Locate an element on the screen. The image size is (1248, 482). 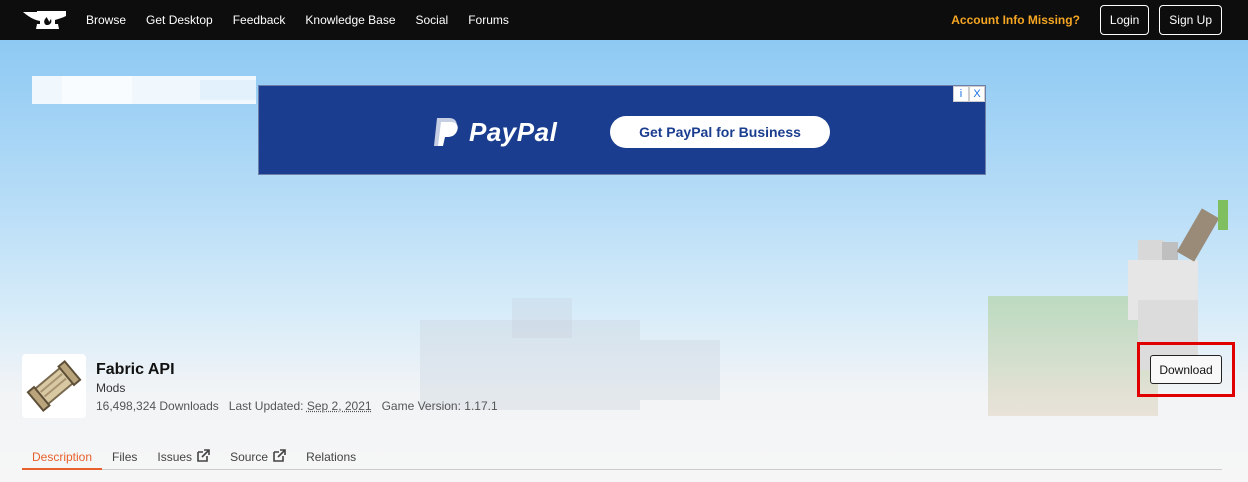
anvil-logo-icon is located at coordinates (45, 20).